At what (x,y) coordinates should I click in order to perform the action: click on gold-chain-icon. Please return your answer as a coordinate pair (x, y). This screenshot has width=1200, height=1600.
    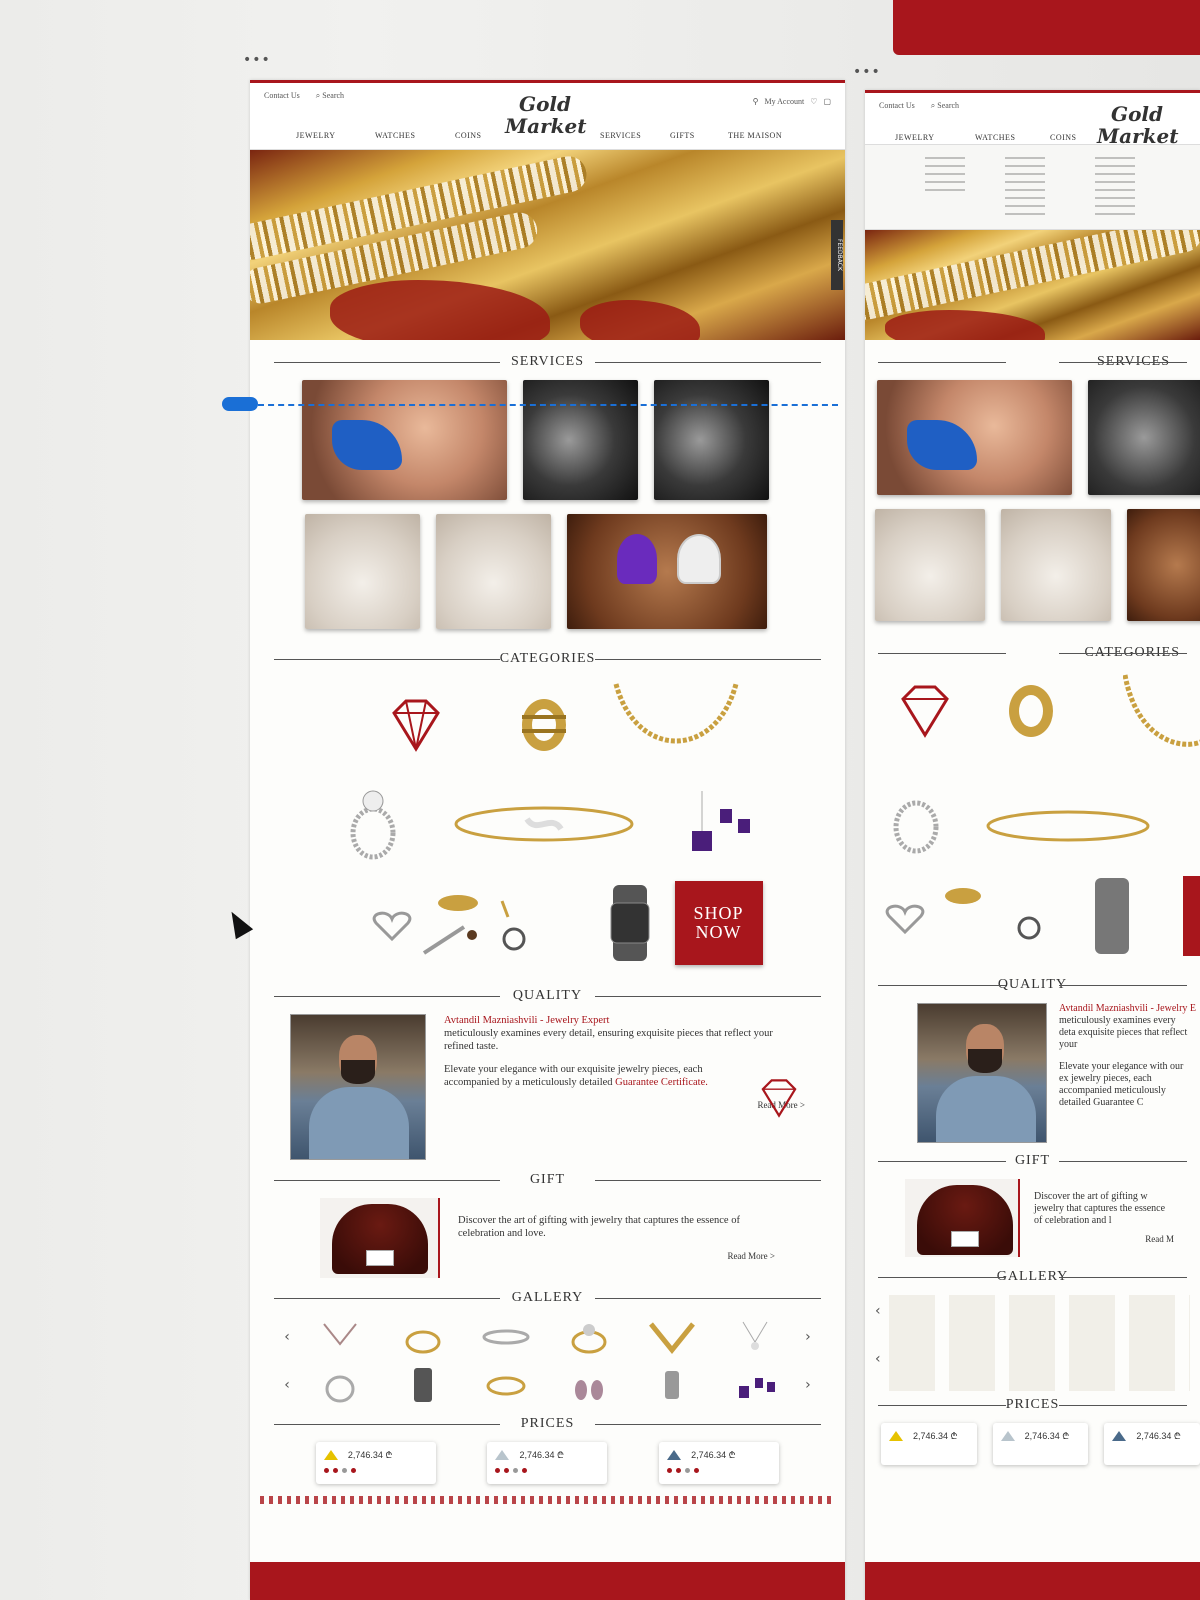
    Looking at the image, I should click on (676, 712).